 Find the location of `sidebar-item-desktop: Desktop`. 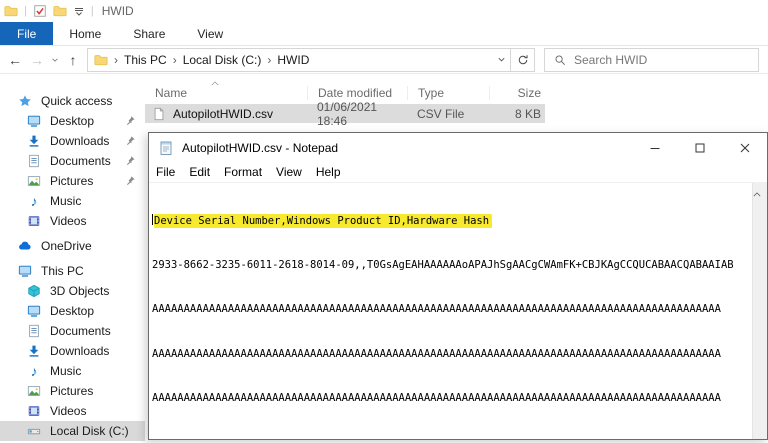

sidebar-item-desktop: Desktop is located at coordinates (72, 121).